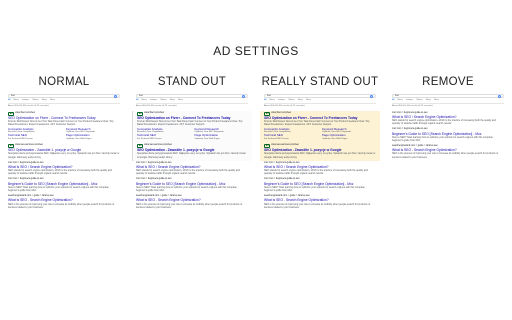 This screenshot has width=512, height=320. Describe the element at coordinates (192, 82) in the screenshot. I see `column-label-standout: STAND OUT` at that location.